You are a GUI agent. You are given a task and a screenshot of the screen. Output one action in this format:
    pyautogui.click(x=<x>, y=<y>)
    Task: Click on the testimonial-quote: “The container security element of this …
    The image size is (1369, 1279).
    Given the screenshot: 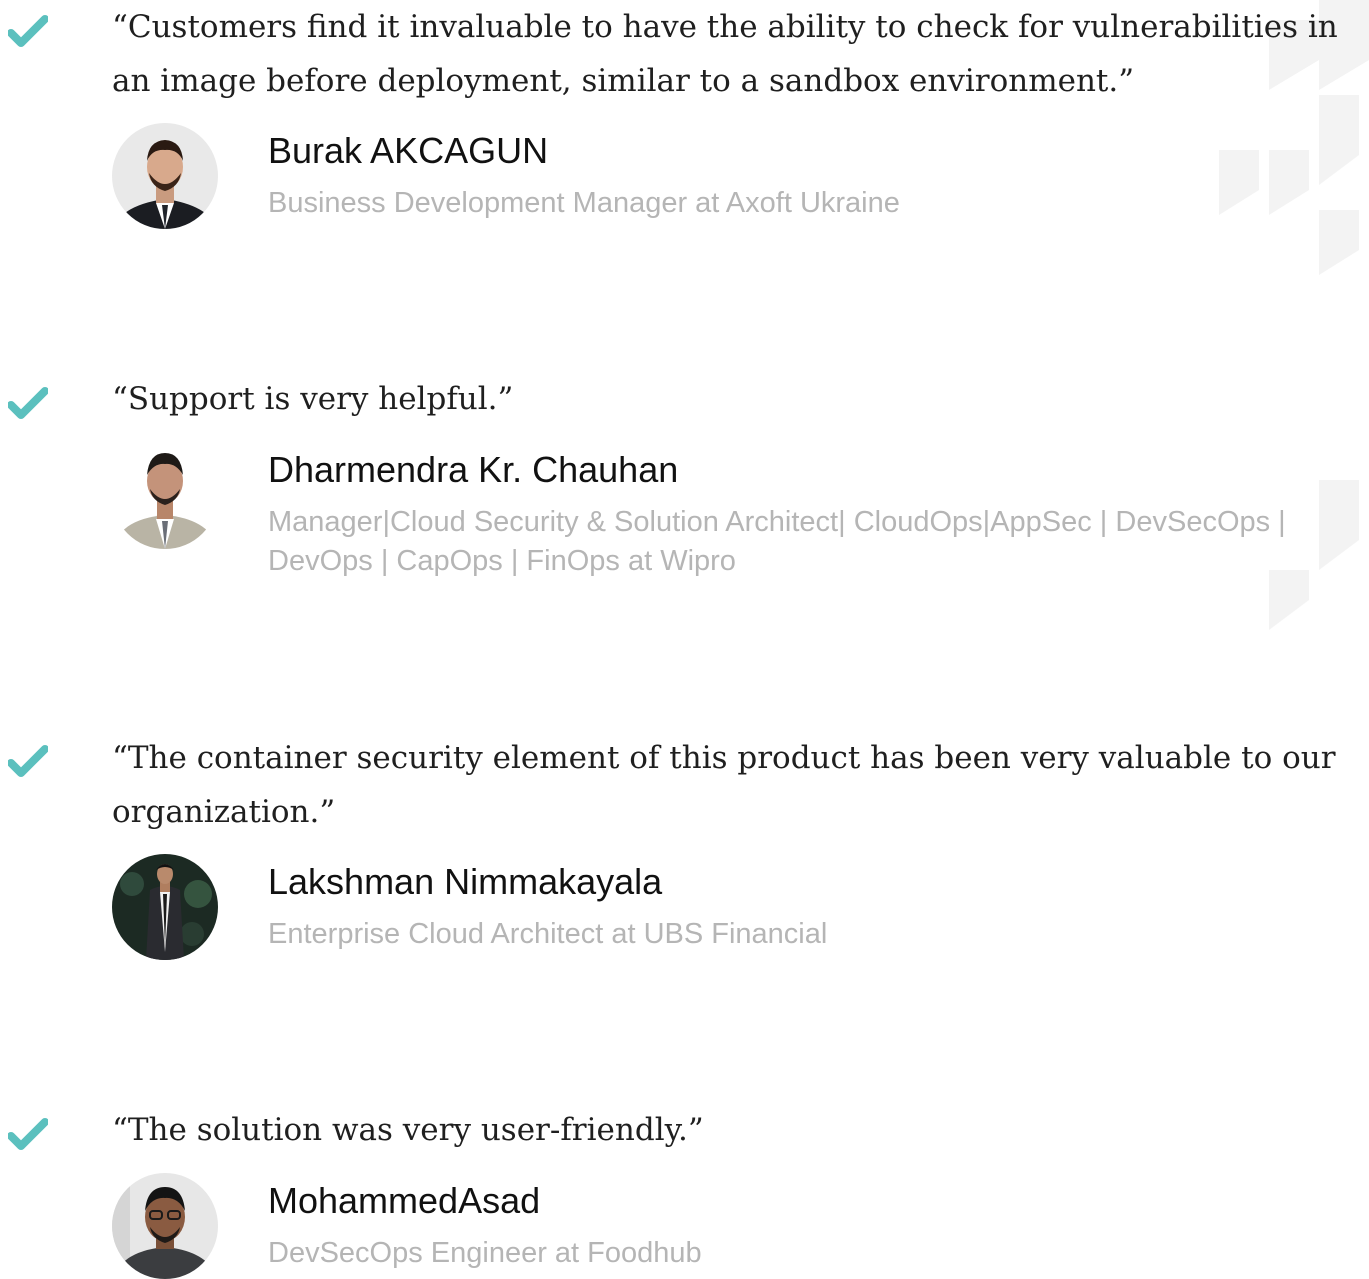 What is the action you would take?
    pyautogui.click(x=724, y=785)
    